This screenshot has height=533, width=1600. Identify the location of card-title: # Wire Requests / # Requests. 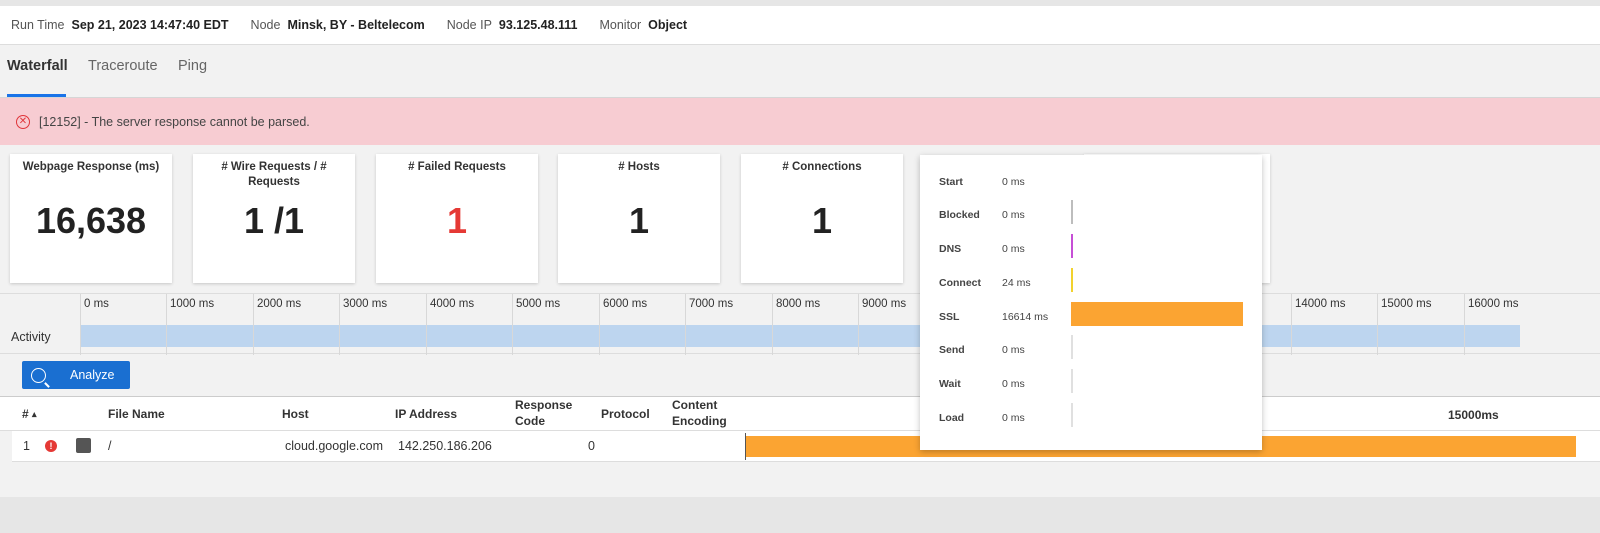
(274, 174).